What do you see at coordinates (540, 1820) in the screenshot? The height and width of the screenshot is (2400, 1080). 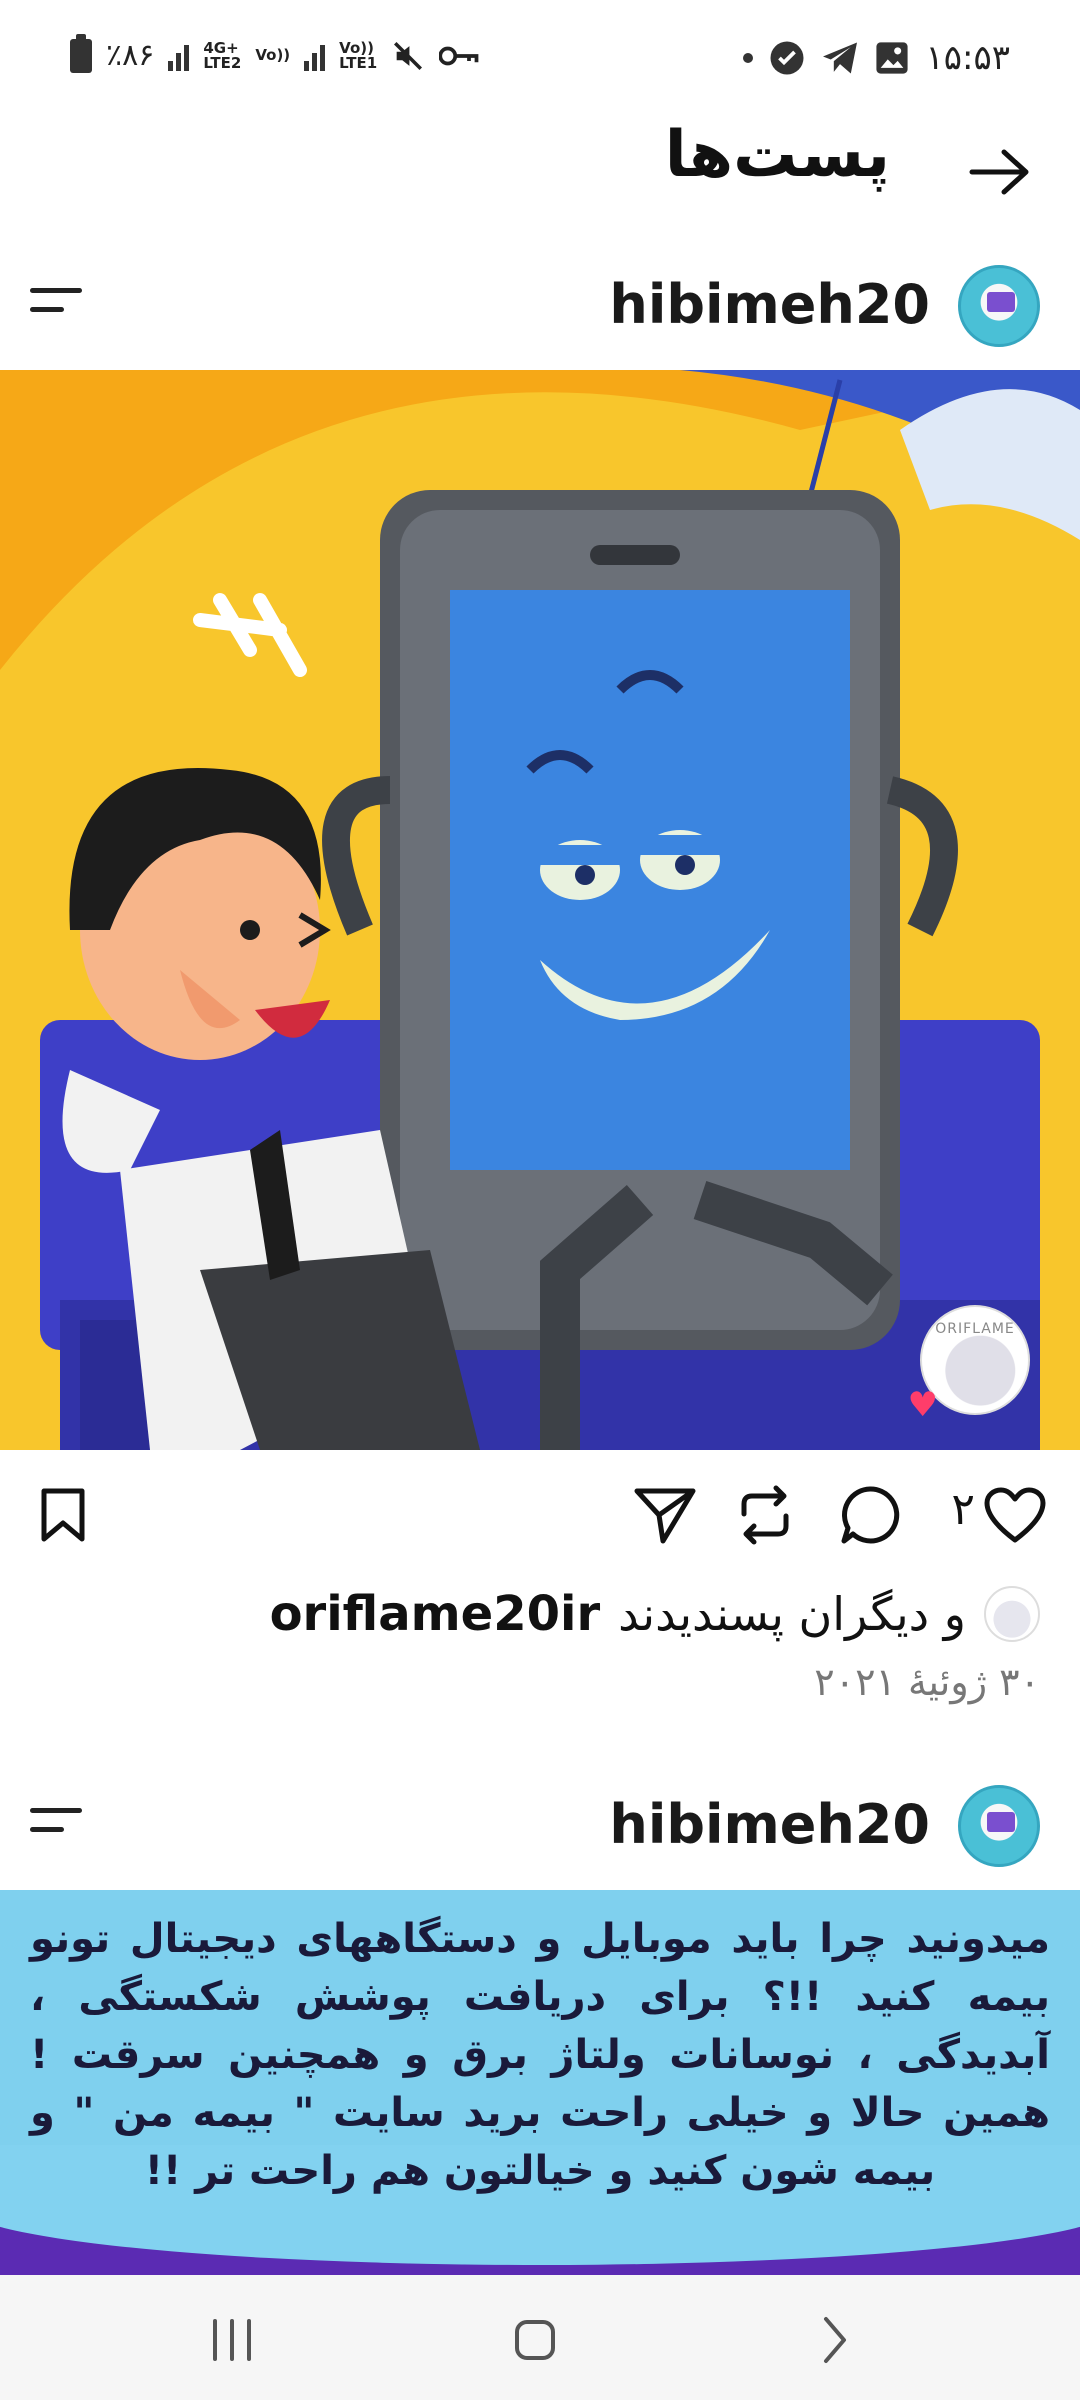 I see `post-header-2: hibimeh20` at bounding box center [540, 1820].